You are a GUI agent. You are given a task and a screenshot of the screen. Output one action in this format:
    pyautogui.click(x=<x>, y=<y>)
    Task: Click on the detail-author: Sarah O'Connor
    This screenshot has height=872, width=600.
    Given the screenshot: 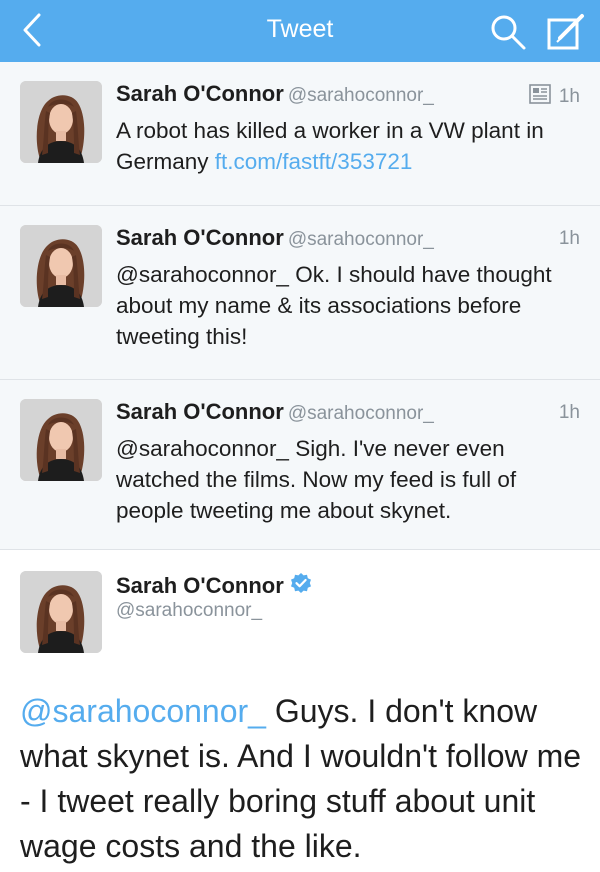 What is the action you would take?
    pyautogui.click(x=214, y=586)
    